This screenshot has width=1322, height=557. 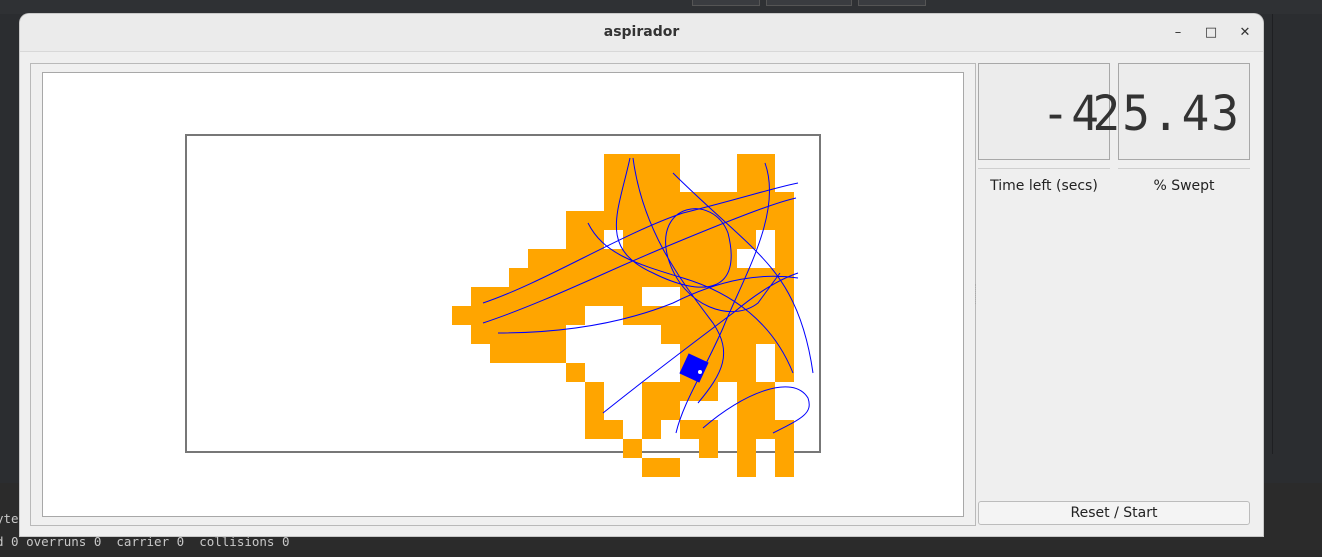 I want to click on splitter-handle, so click(x=977, y=294).